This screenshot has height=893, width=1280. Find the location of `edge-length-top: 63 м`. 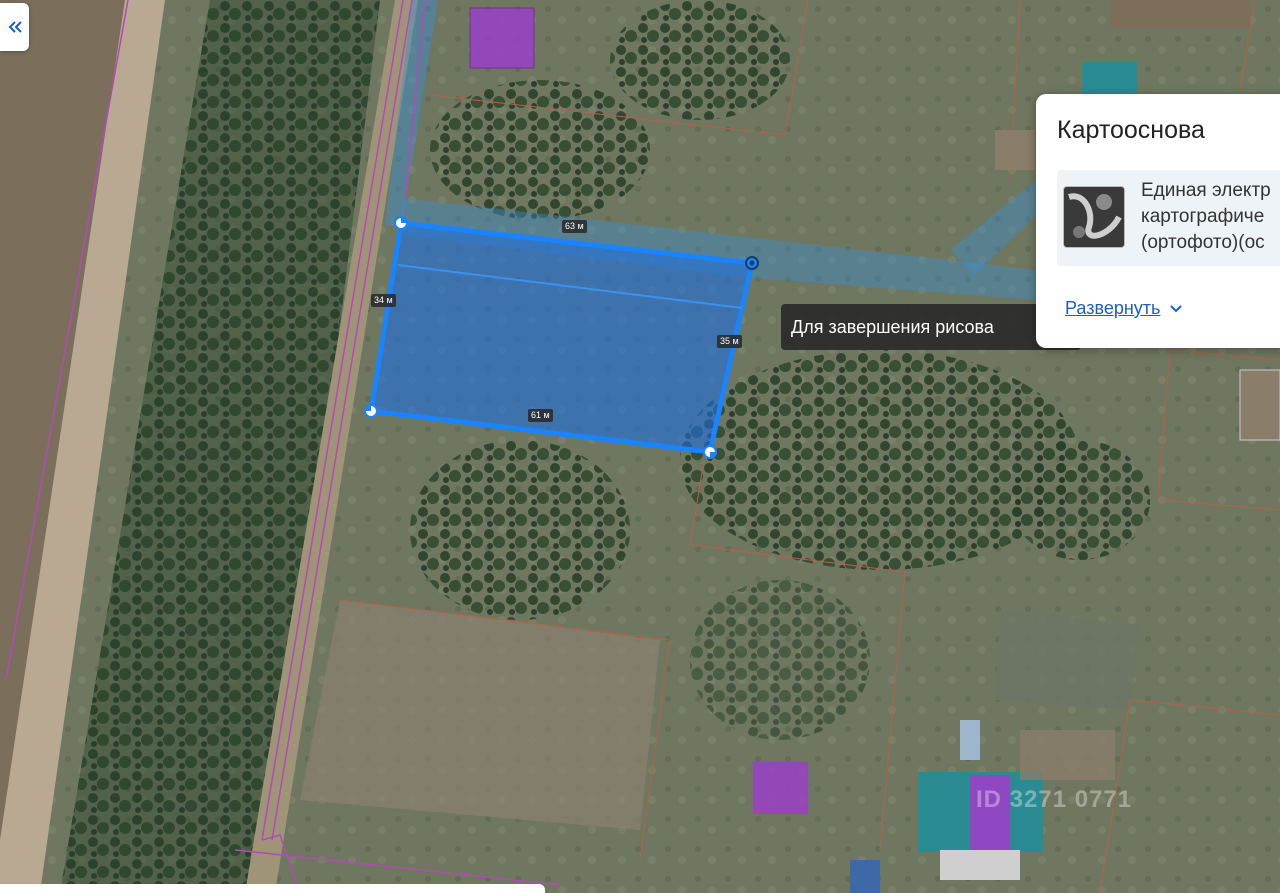

edge-length-top: 63 м is located at coordinates (574, 226).